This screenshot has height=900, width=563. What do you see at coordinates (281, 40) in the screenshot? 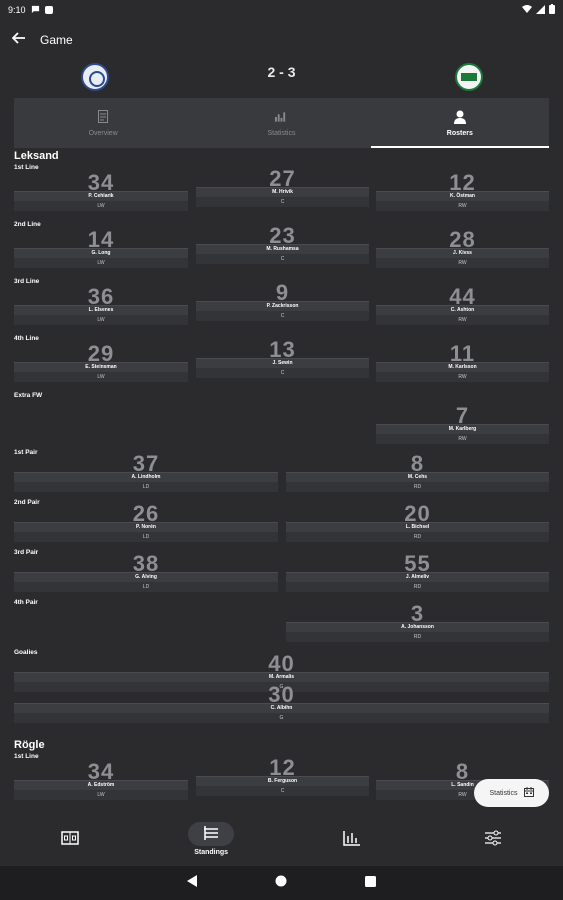
I see `app-bar: Game` at bounding box center [281, 40].